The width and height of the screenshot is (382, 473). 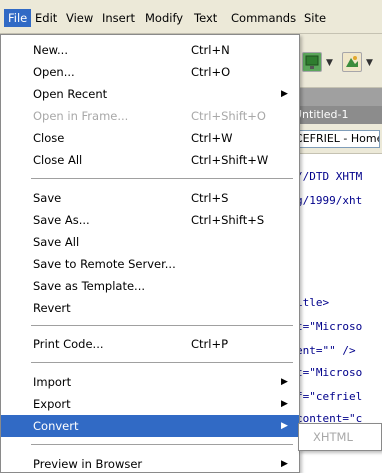 What do you see at coordinates (52, 404) in the screenshot?
I see `menu-item-label: Export` at bounding box center [52, 404].